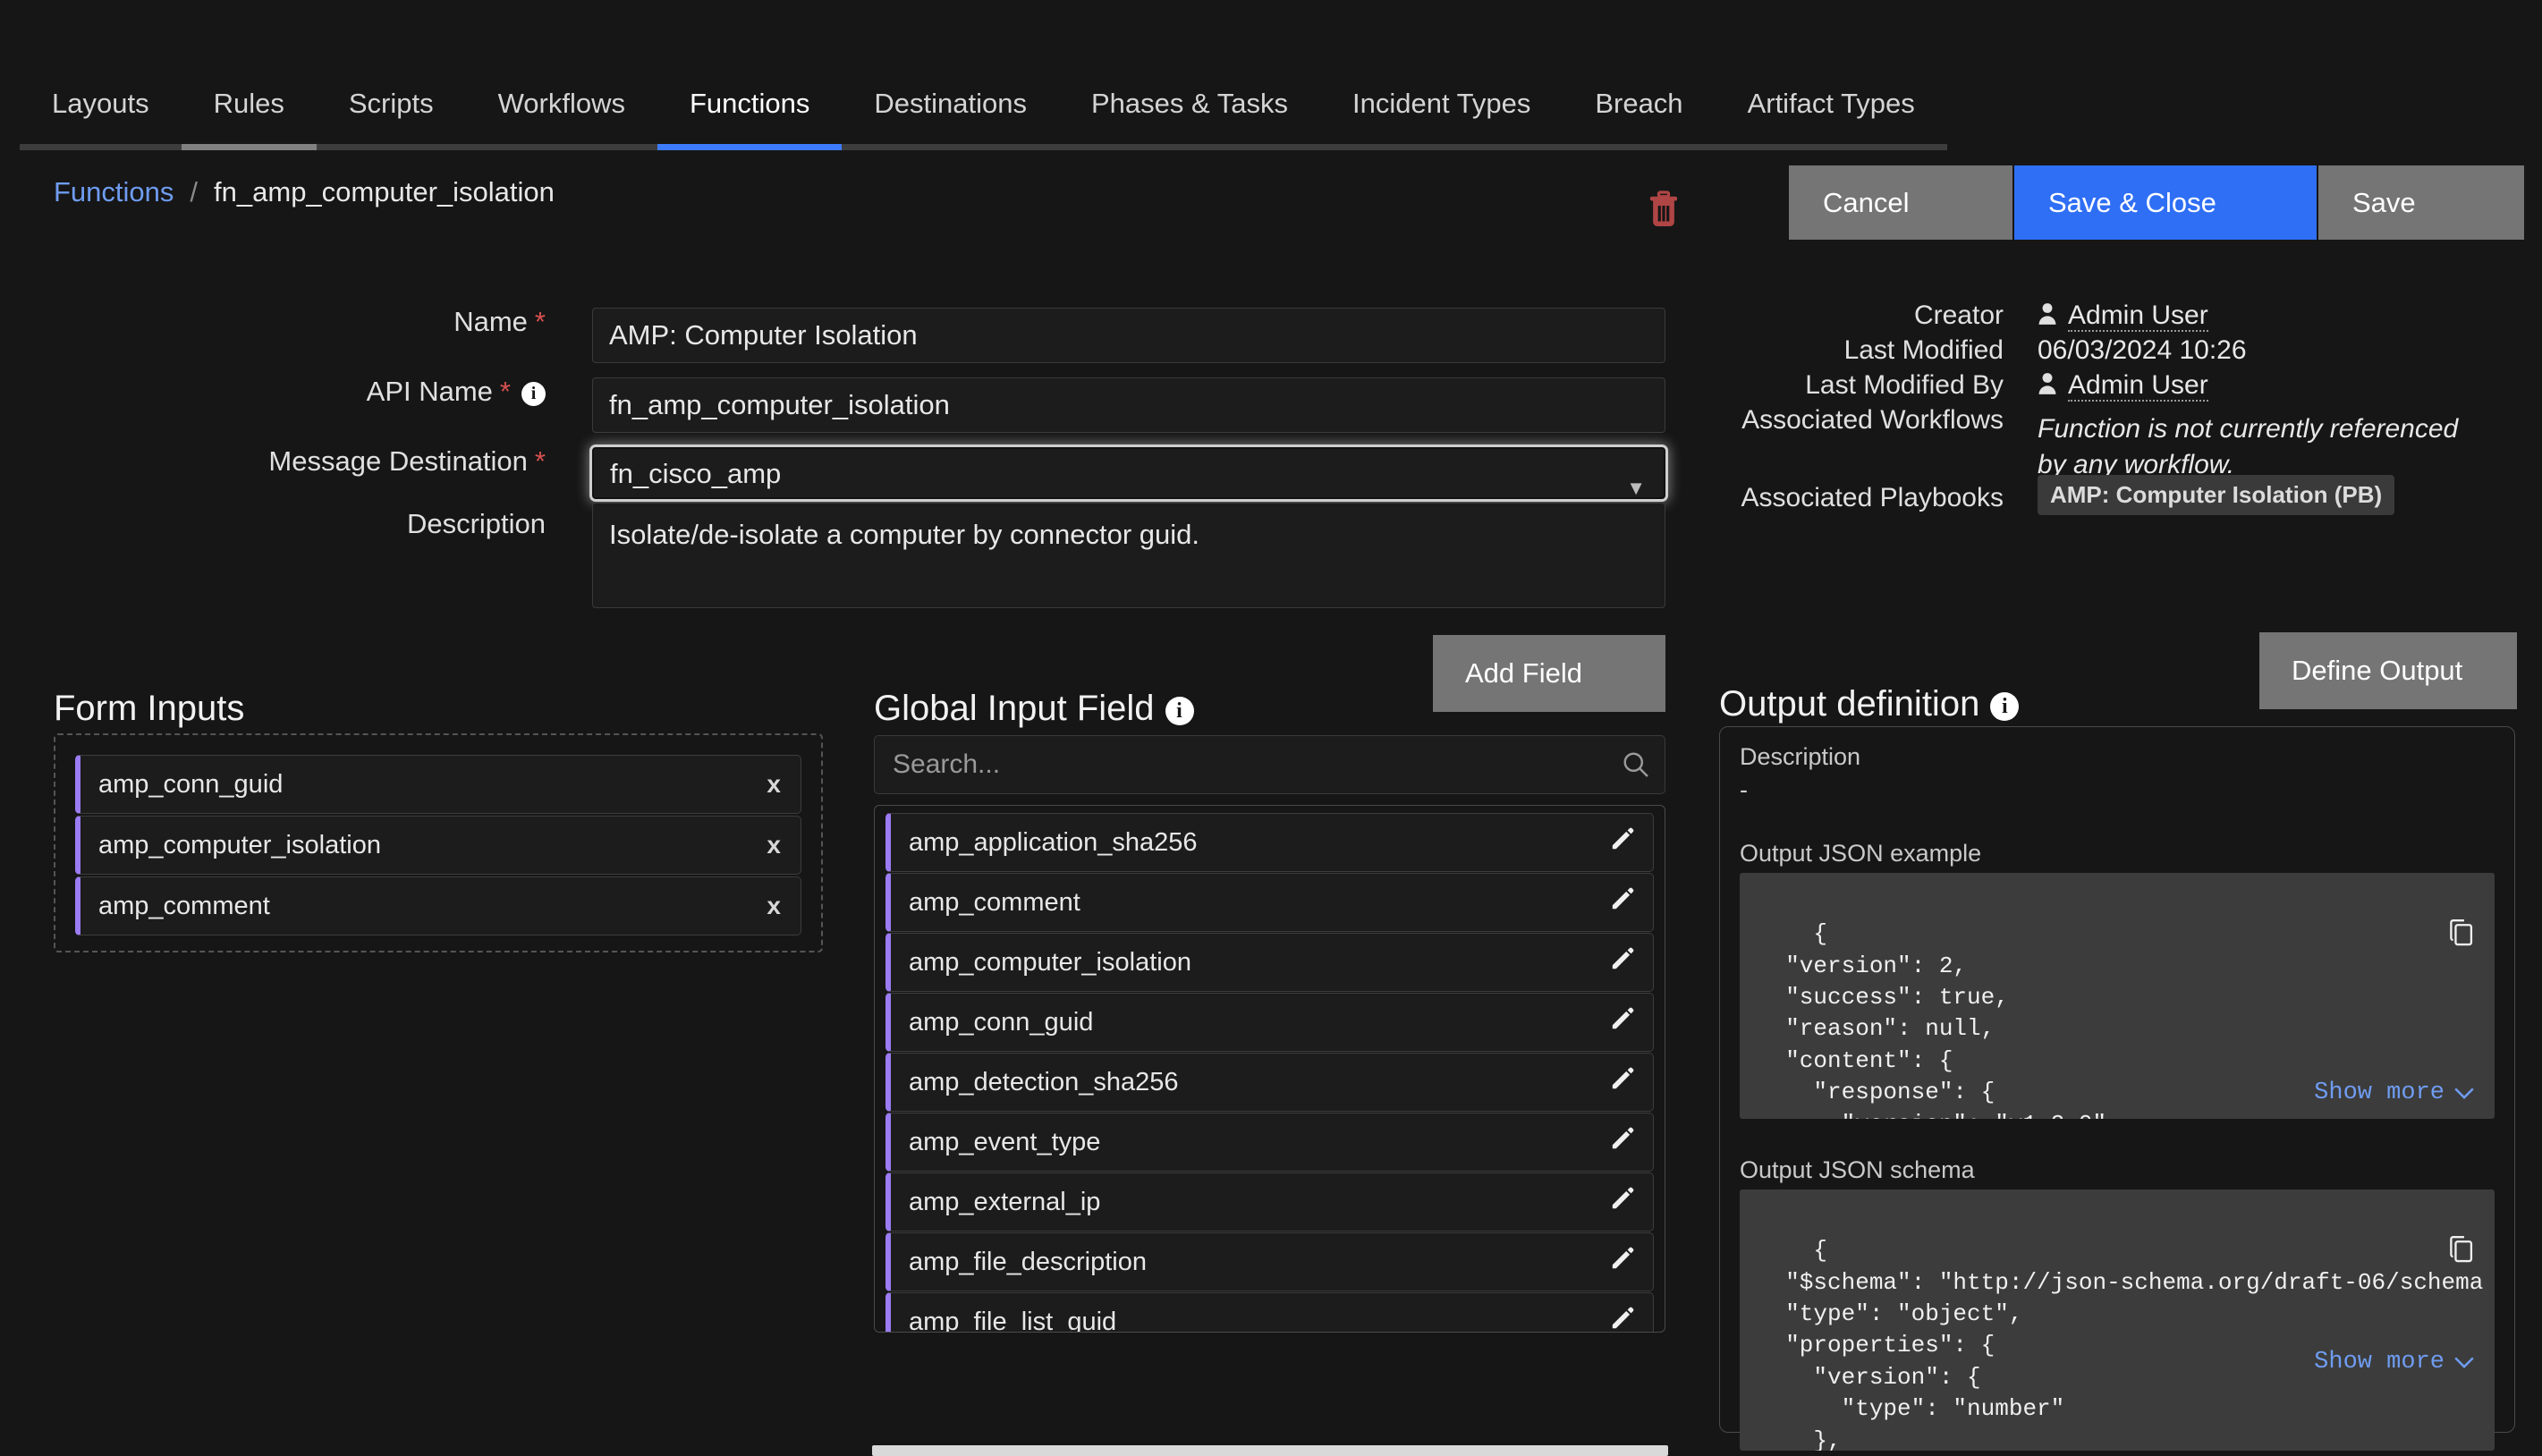 The height and width of the screenshot is (1456, 2542). I want to click on add-field-button: Add Field, so click(1549, 673).